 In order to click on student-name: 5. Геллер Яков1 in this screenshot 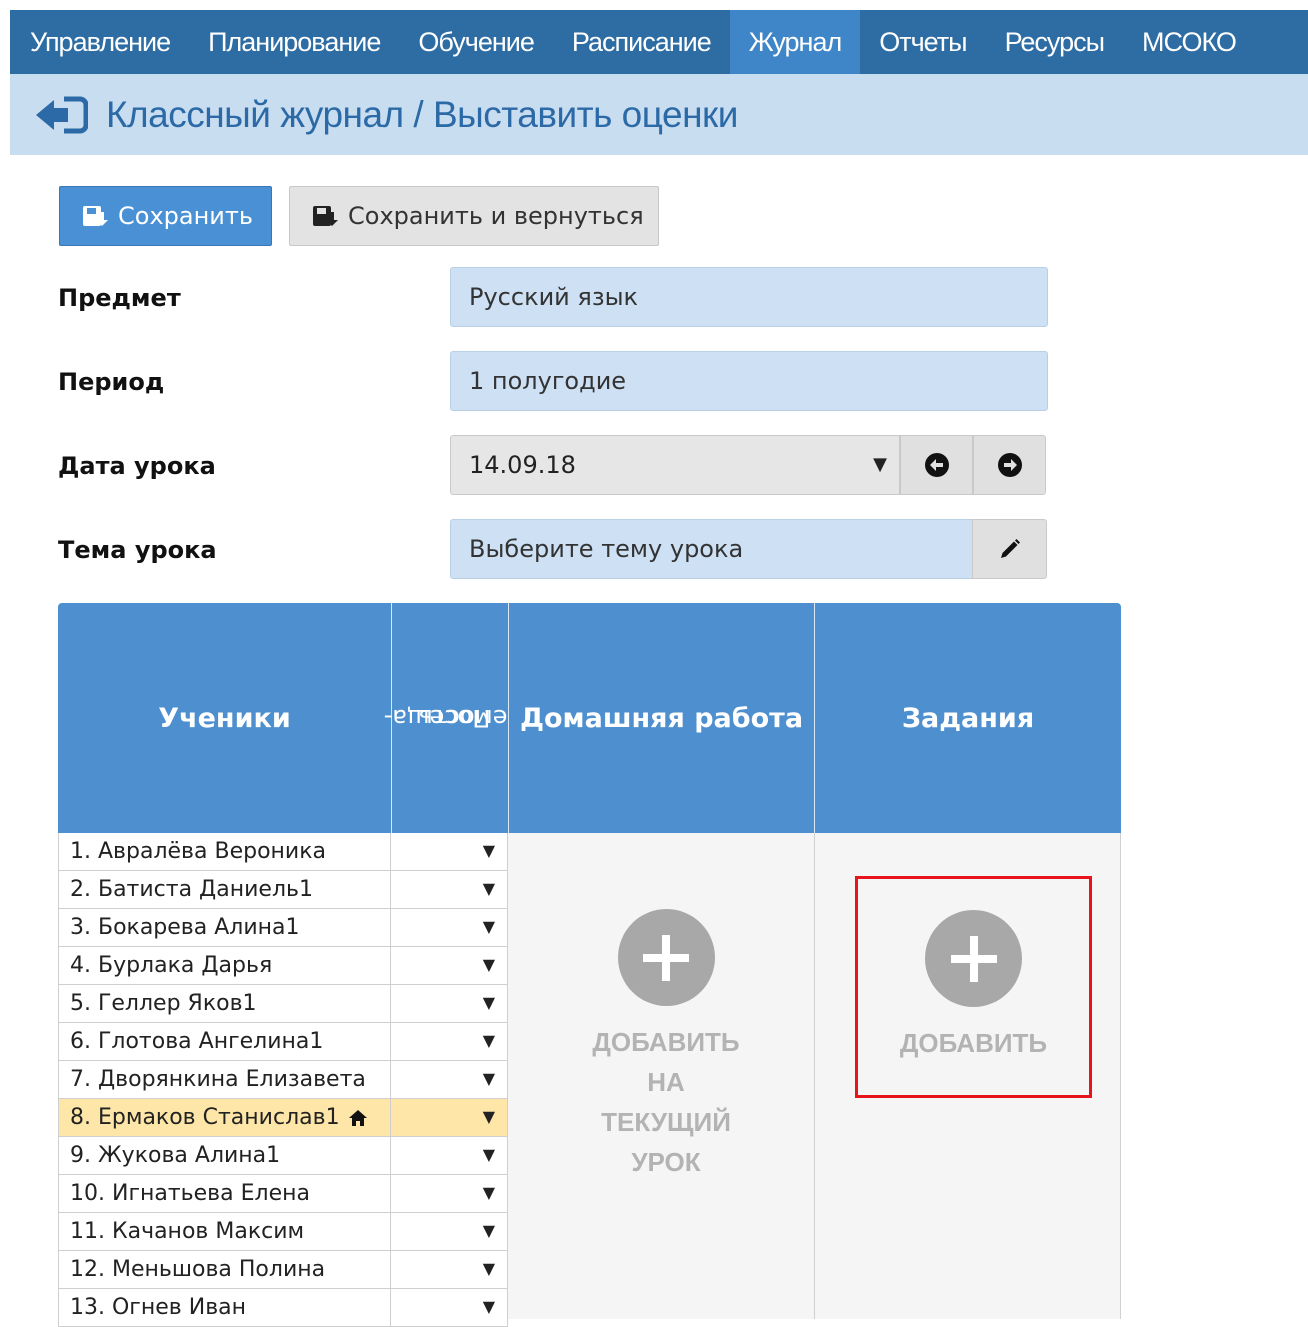, I will do `click(224, 1003)`.